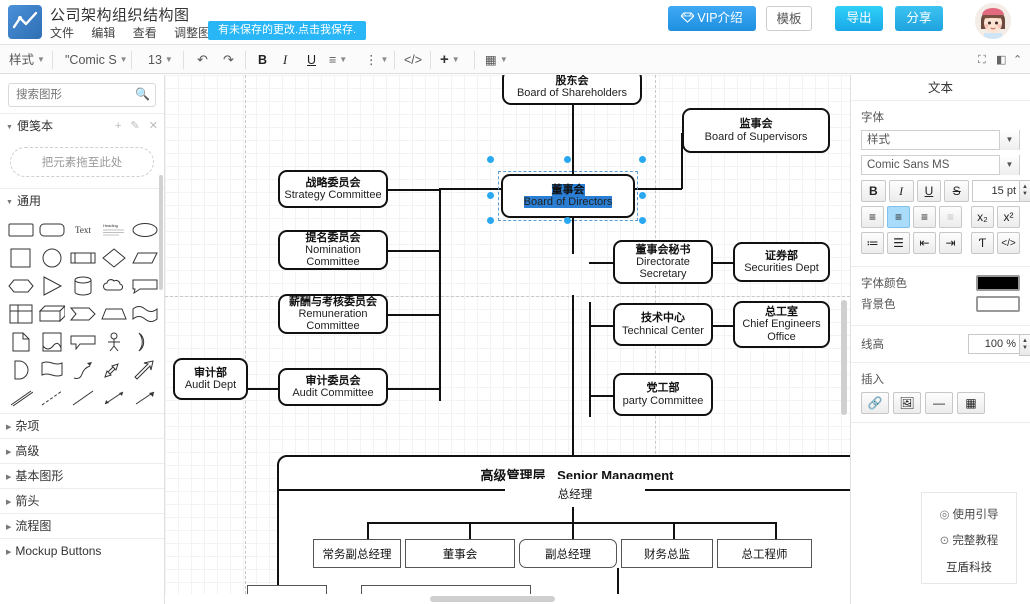 Image resolution: width=1030 pixels, height=604 pixels. I want to click on shape-heading-text: Heading, so click(114, 230).